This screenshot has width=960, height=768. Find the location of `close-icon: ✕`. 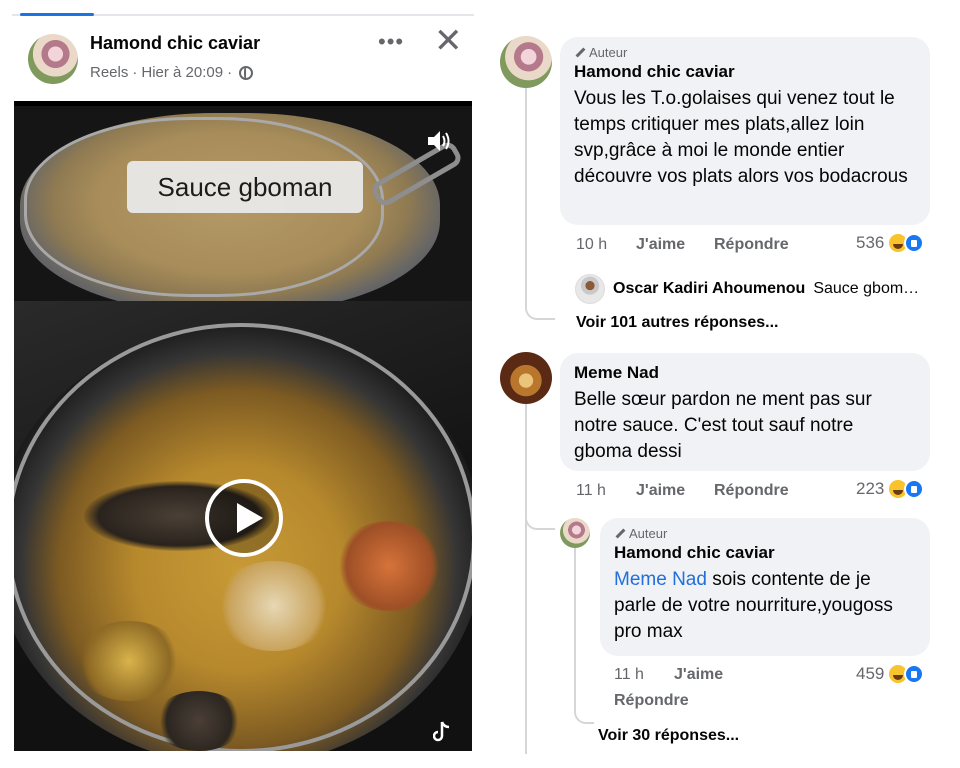

close-icon: ✕ is located at coordinates (448, 41).